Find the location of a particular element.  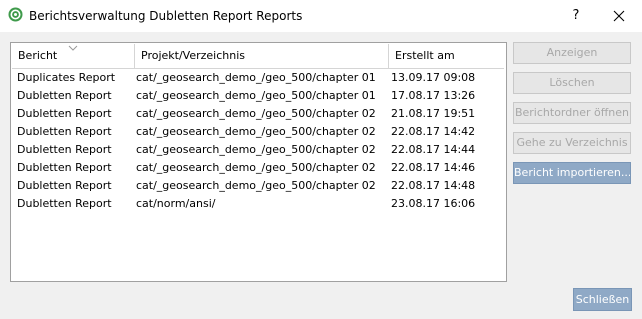

cell-created: 17.08.17 13:26 is located at coordinates (433, 95).